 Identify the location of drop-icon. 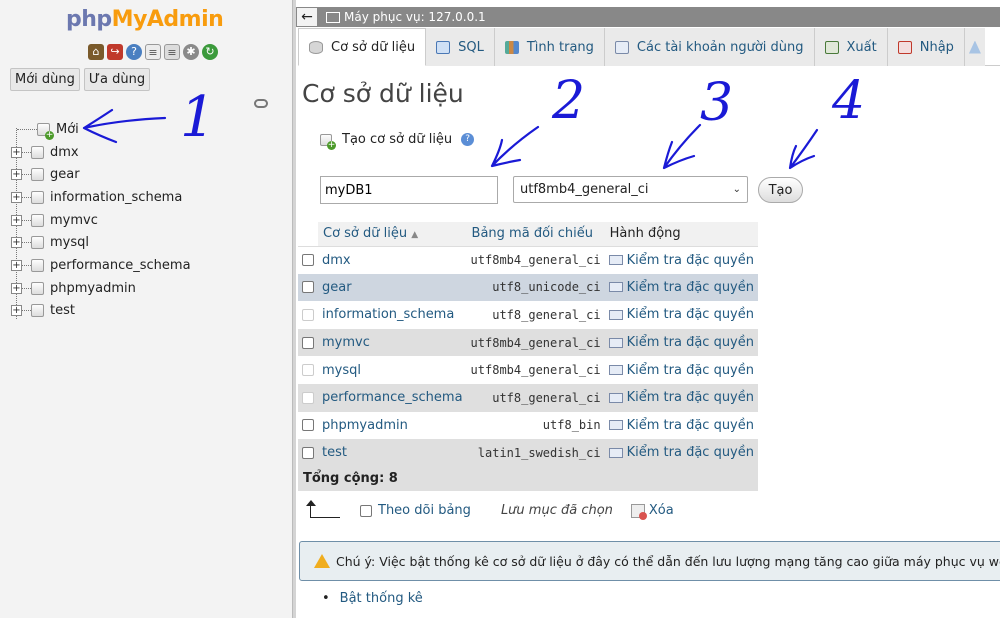
(638, 511).